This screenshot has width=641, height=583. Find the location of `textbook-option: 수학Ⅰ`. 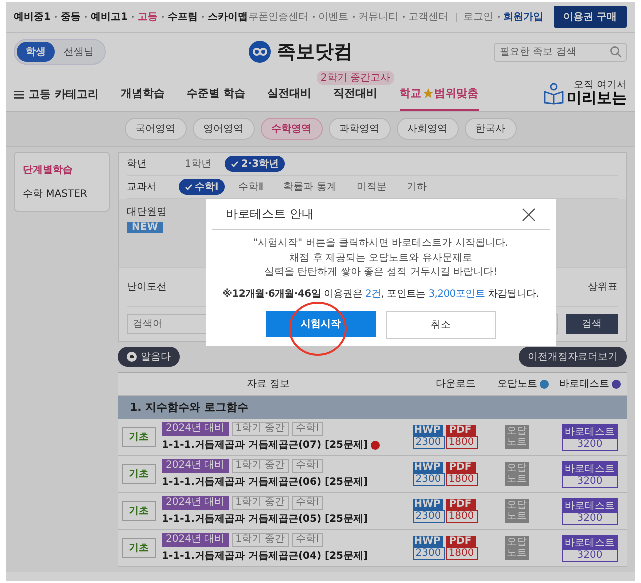

textbook-option: 수학Ⅰ is located at coordinates (202, 187).